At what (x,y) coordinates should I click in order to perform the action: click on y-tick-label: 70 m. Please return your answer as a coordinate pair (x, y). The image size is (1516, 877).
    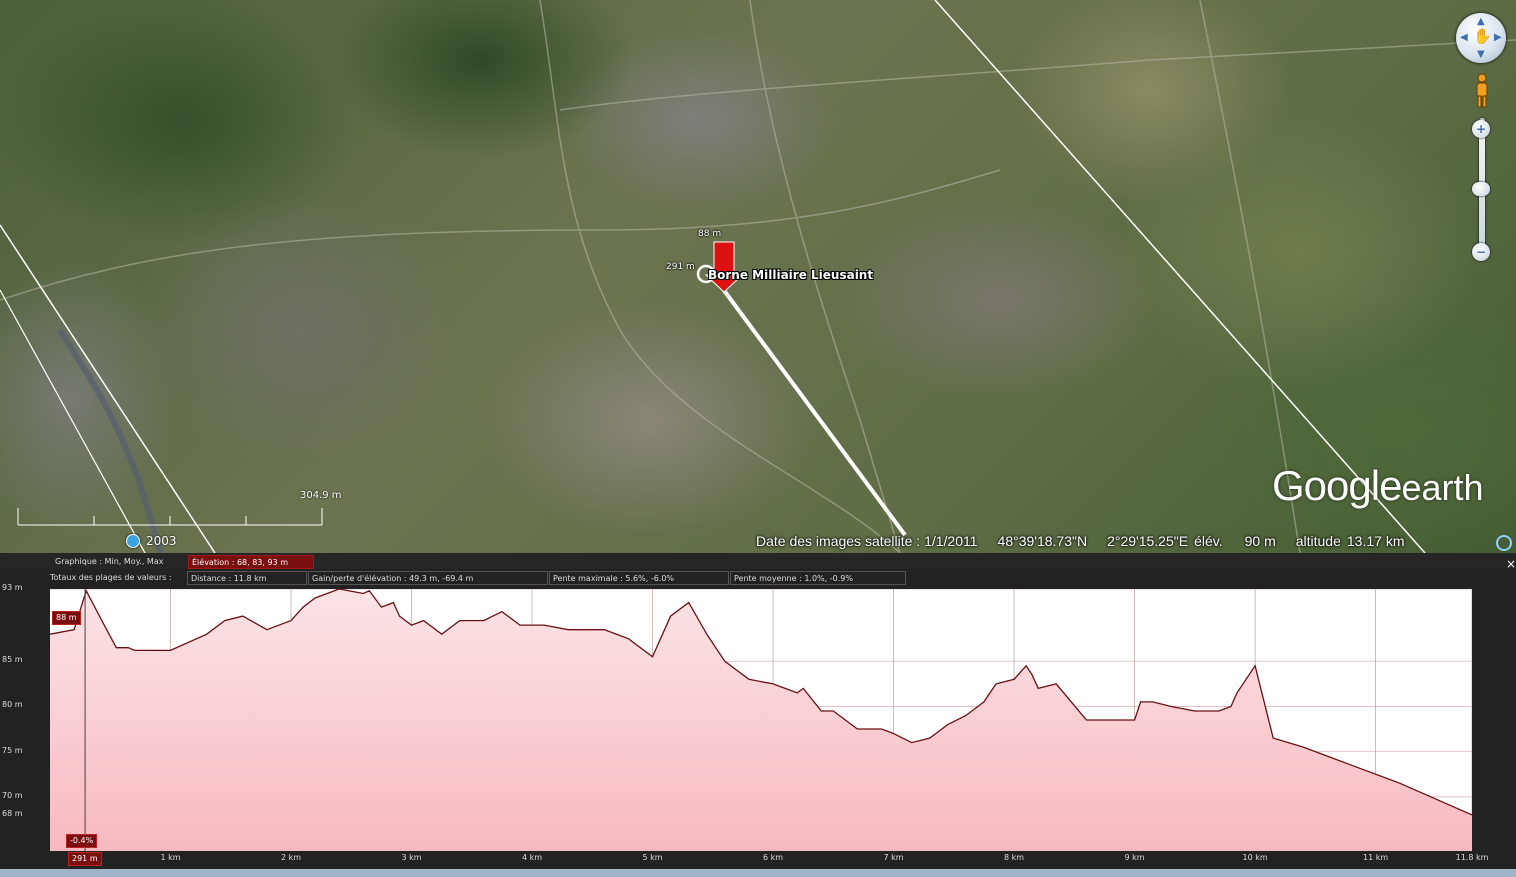
    Looking at the image, I should click on (12, 795).